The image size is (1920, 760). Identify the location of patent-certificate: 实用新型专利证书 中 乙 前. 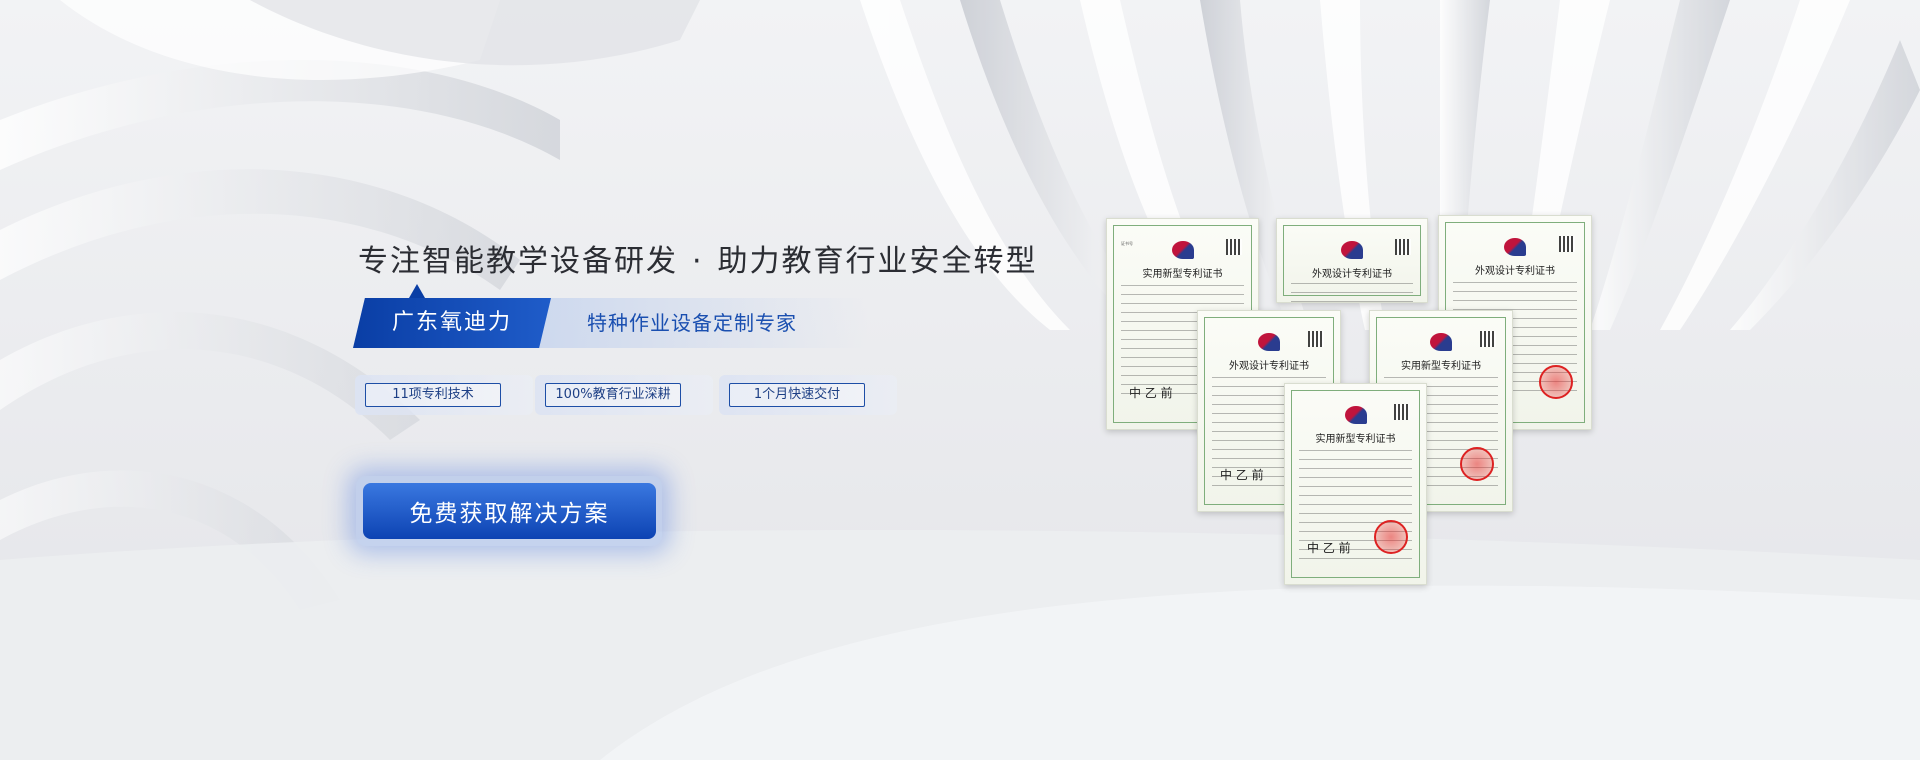
(1355, 484).